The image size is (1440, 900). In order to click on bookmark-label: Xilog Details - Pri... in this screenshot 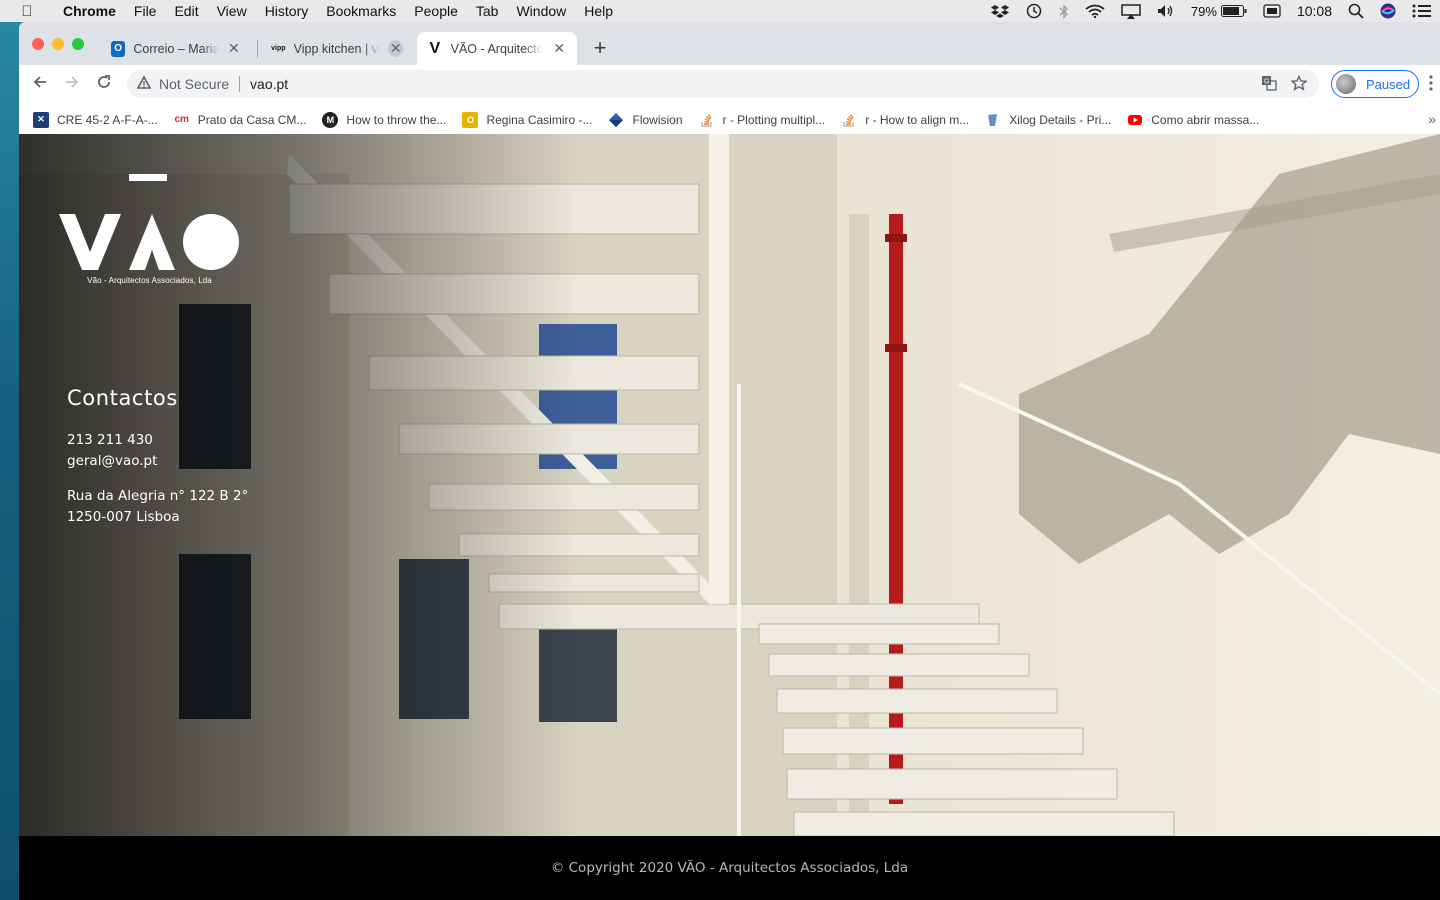, I will do `click(1060, 119)`.